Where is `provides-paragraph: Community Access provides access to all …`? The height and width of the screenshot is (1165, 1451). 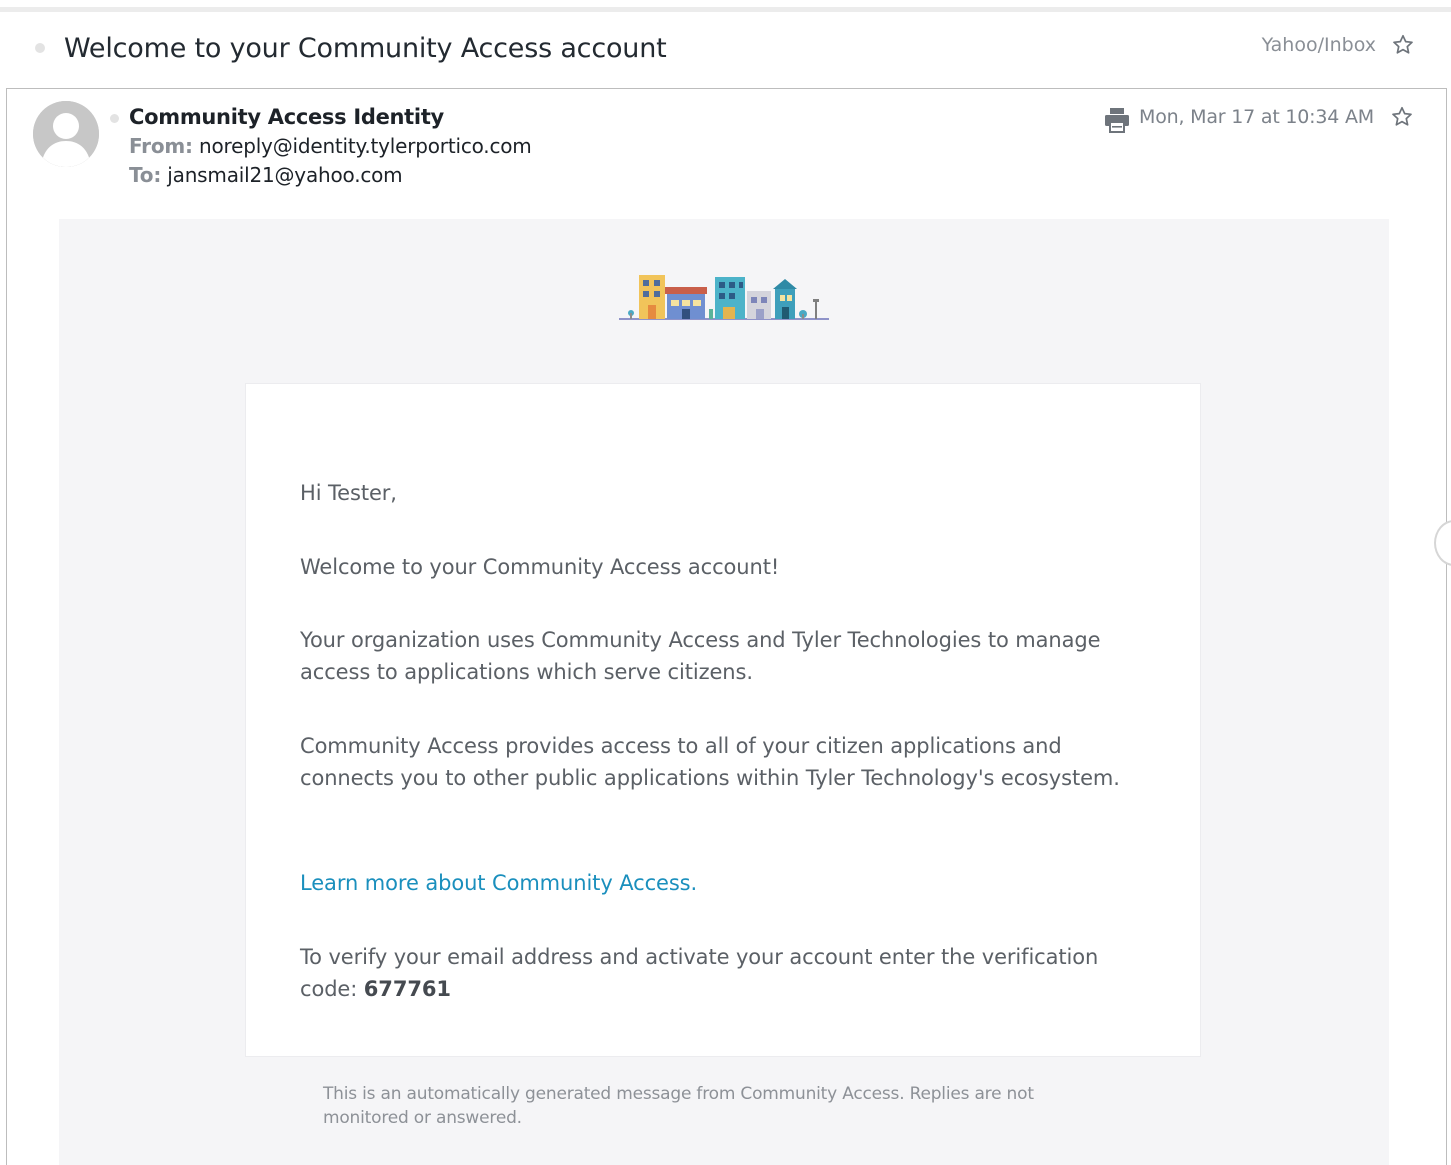
provides-paragraph: Community Access provides access to all … is located at coordinates (710, 762).